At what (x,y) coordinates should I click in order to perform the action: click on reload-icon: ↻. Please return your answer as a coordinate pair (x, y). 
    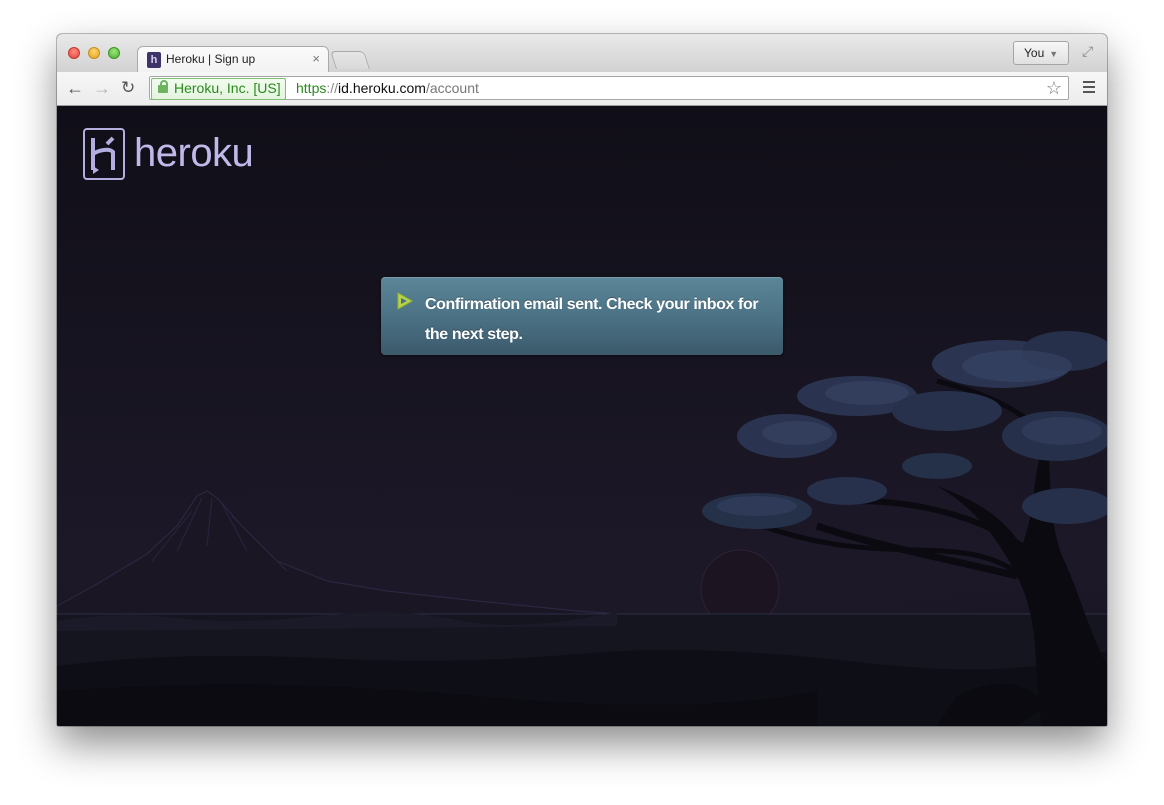
    Looking at the image, I should click on (128, 88).